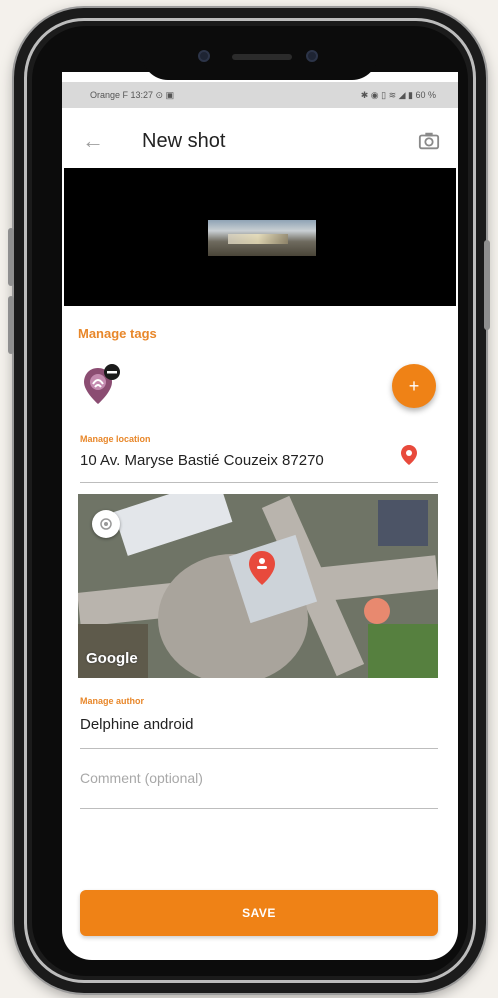  I want to click on page-title: New shot, so click(184, 141).